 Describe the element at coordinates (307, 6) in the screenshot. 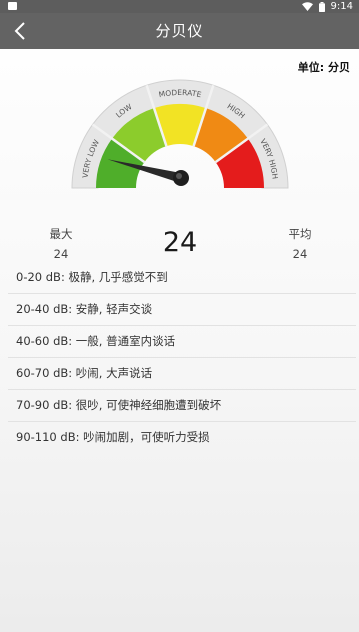

I see `wifi-icon` at that location.